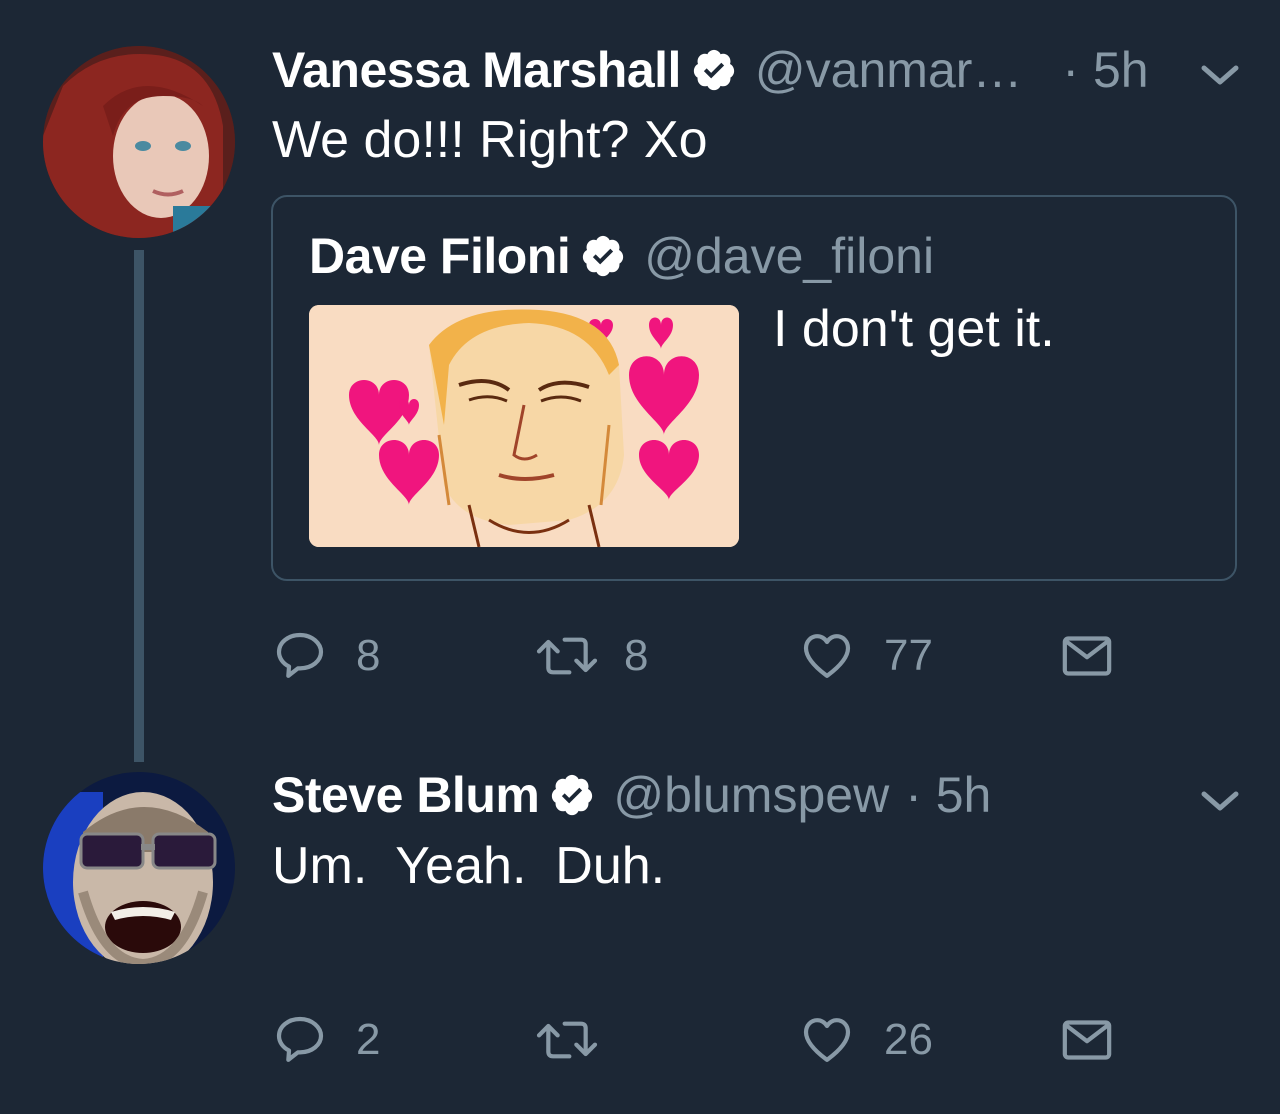 The width and height of the screenshot is (1280, 1114). I want to click on retweet-button, so click(579, 1040).